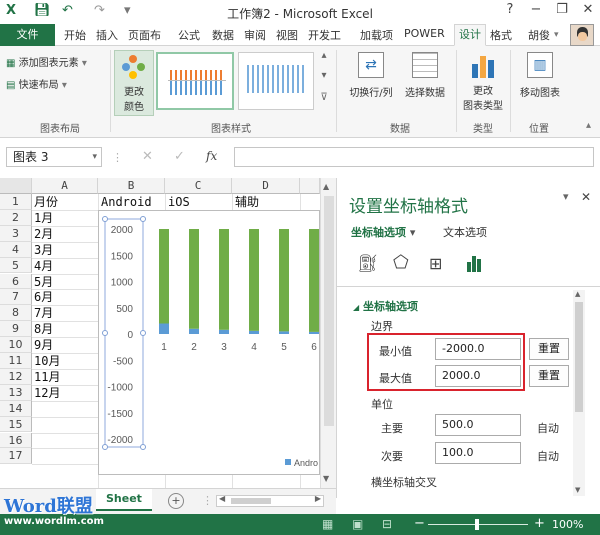  I want to click on row-header: 4, so click(16, 249).